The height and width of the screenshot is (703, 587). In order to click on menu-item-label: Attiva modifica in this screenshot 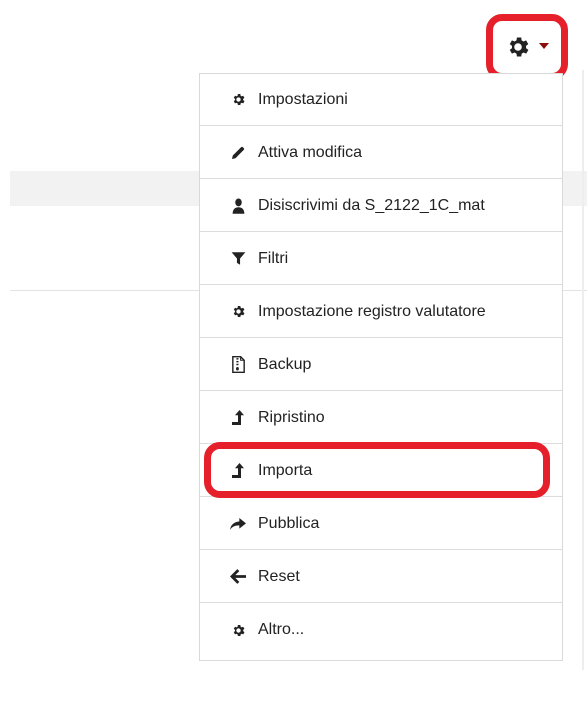, I will do `click(310, 152)`.